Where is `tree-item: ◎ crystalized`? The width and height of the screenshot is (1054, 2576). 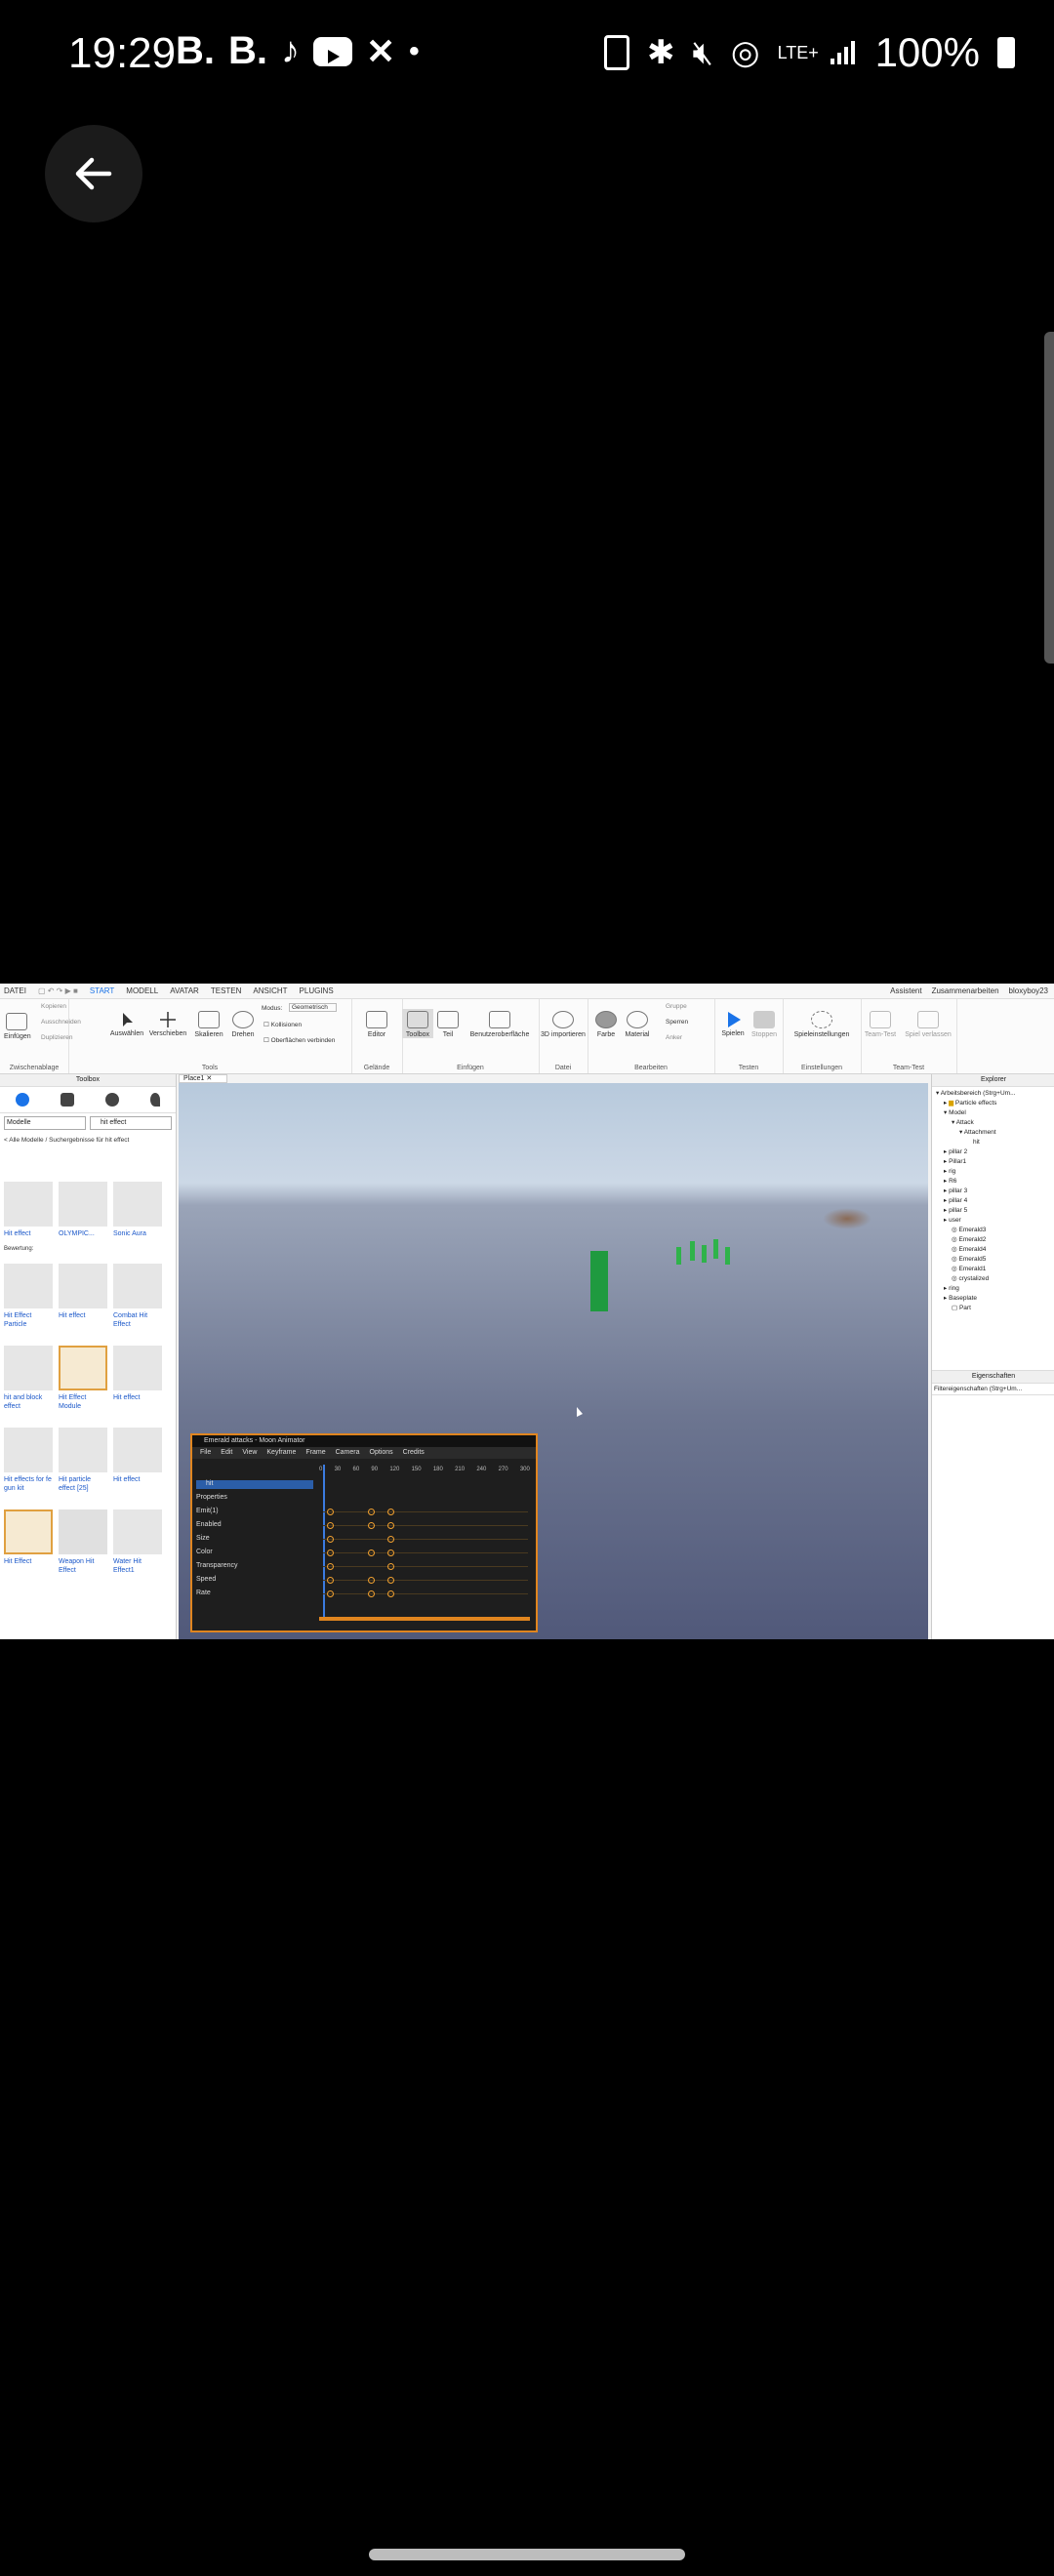
tree-item: ◎ crystalized is located at coordinates (994, 1279).